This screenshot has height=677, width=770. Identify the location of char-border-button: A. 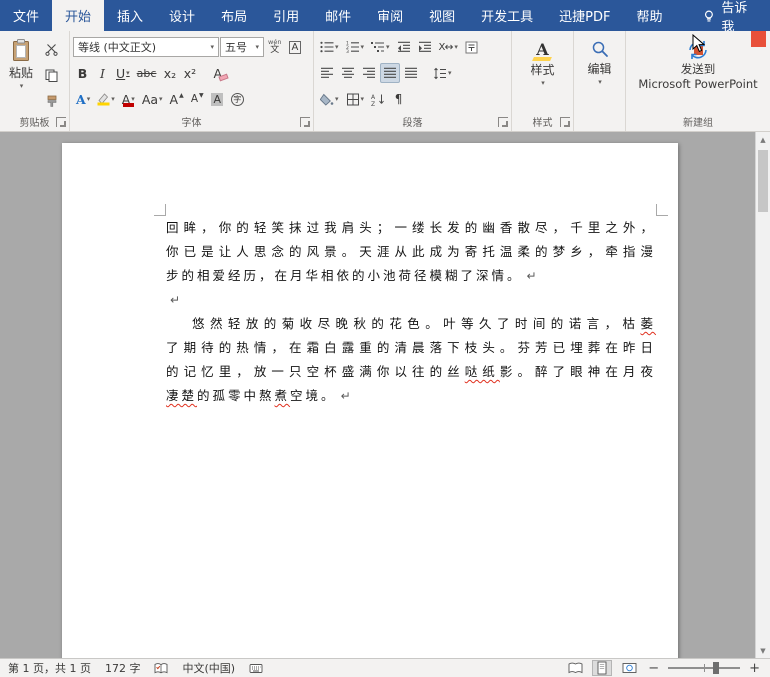
(294, 47).